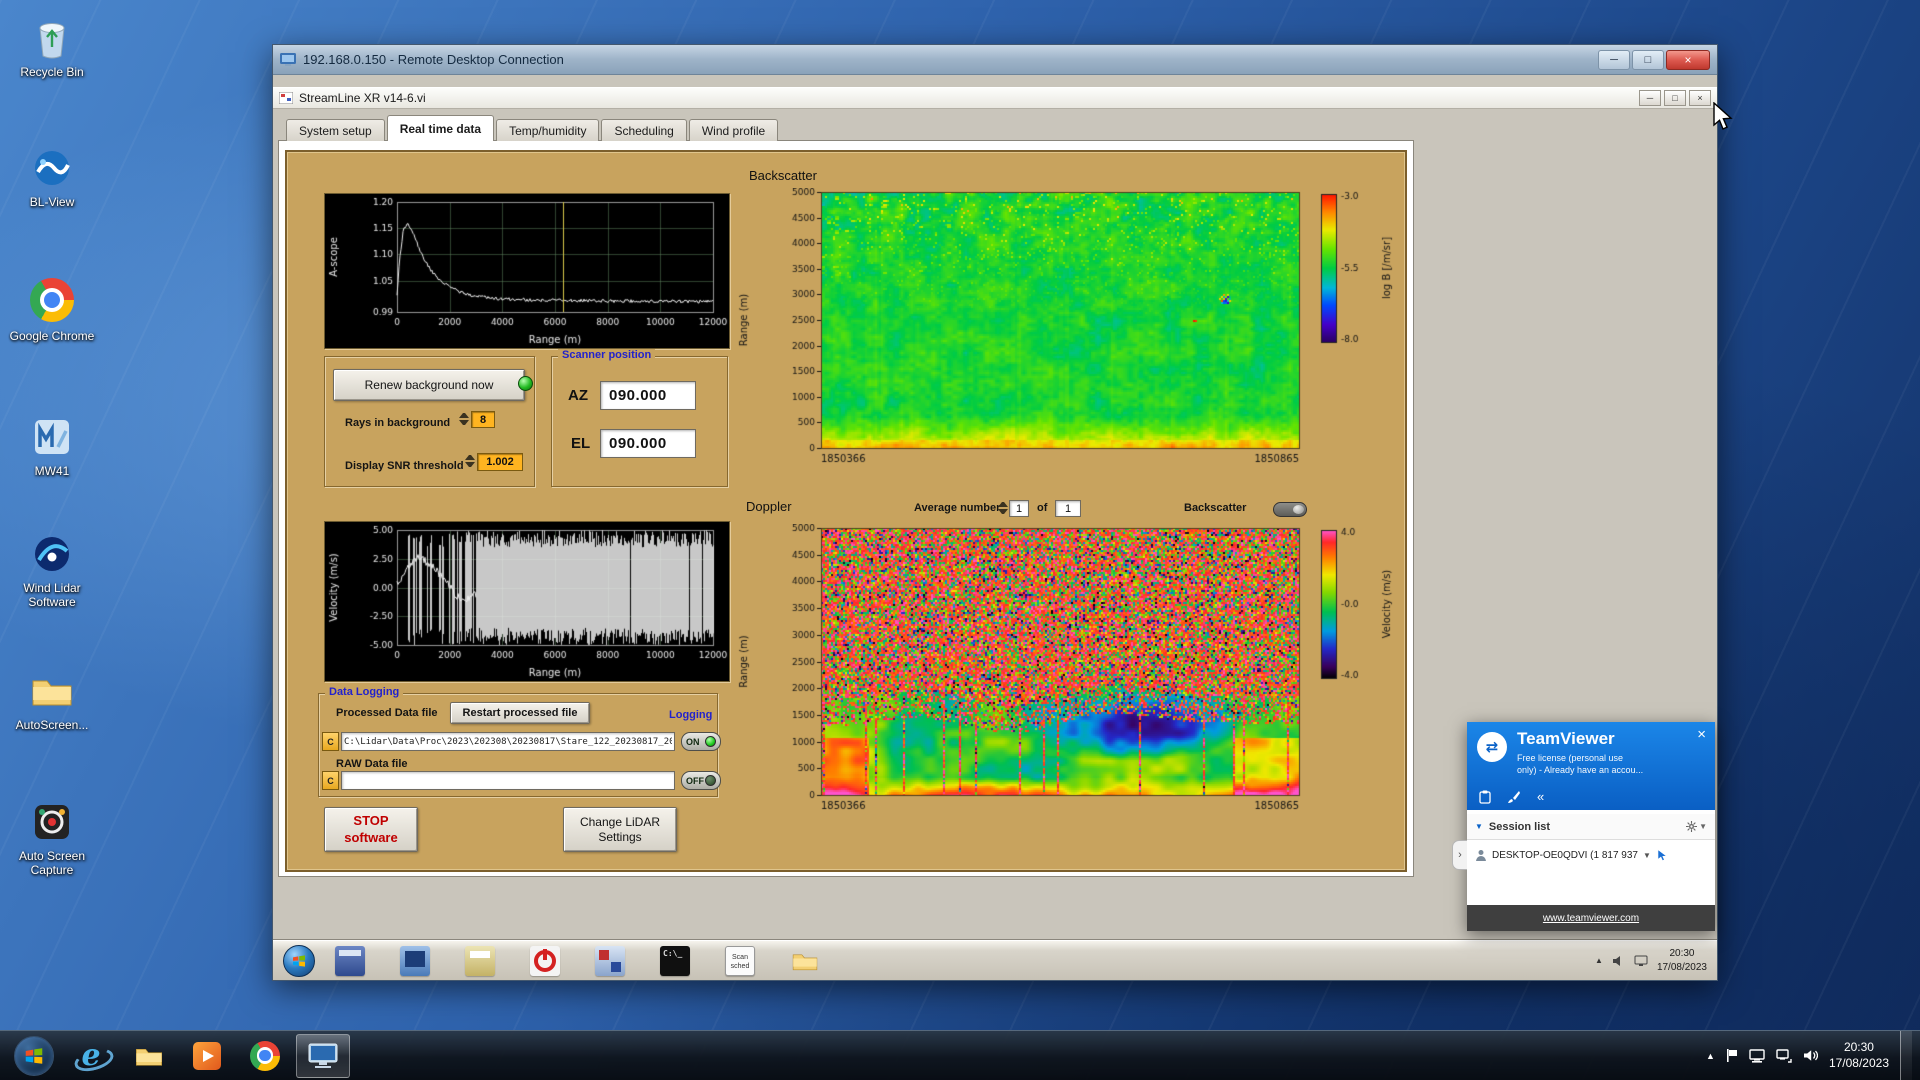 The height and width of the screenshot is (1080, 1920). What do you see at coordinates (1701, 734) in the screenshot?
I see `teamviewer-close-icon: ×` at bounding box center [1701, 734].